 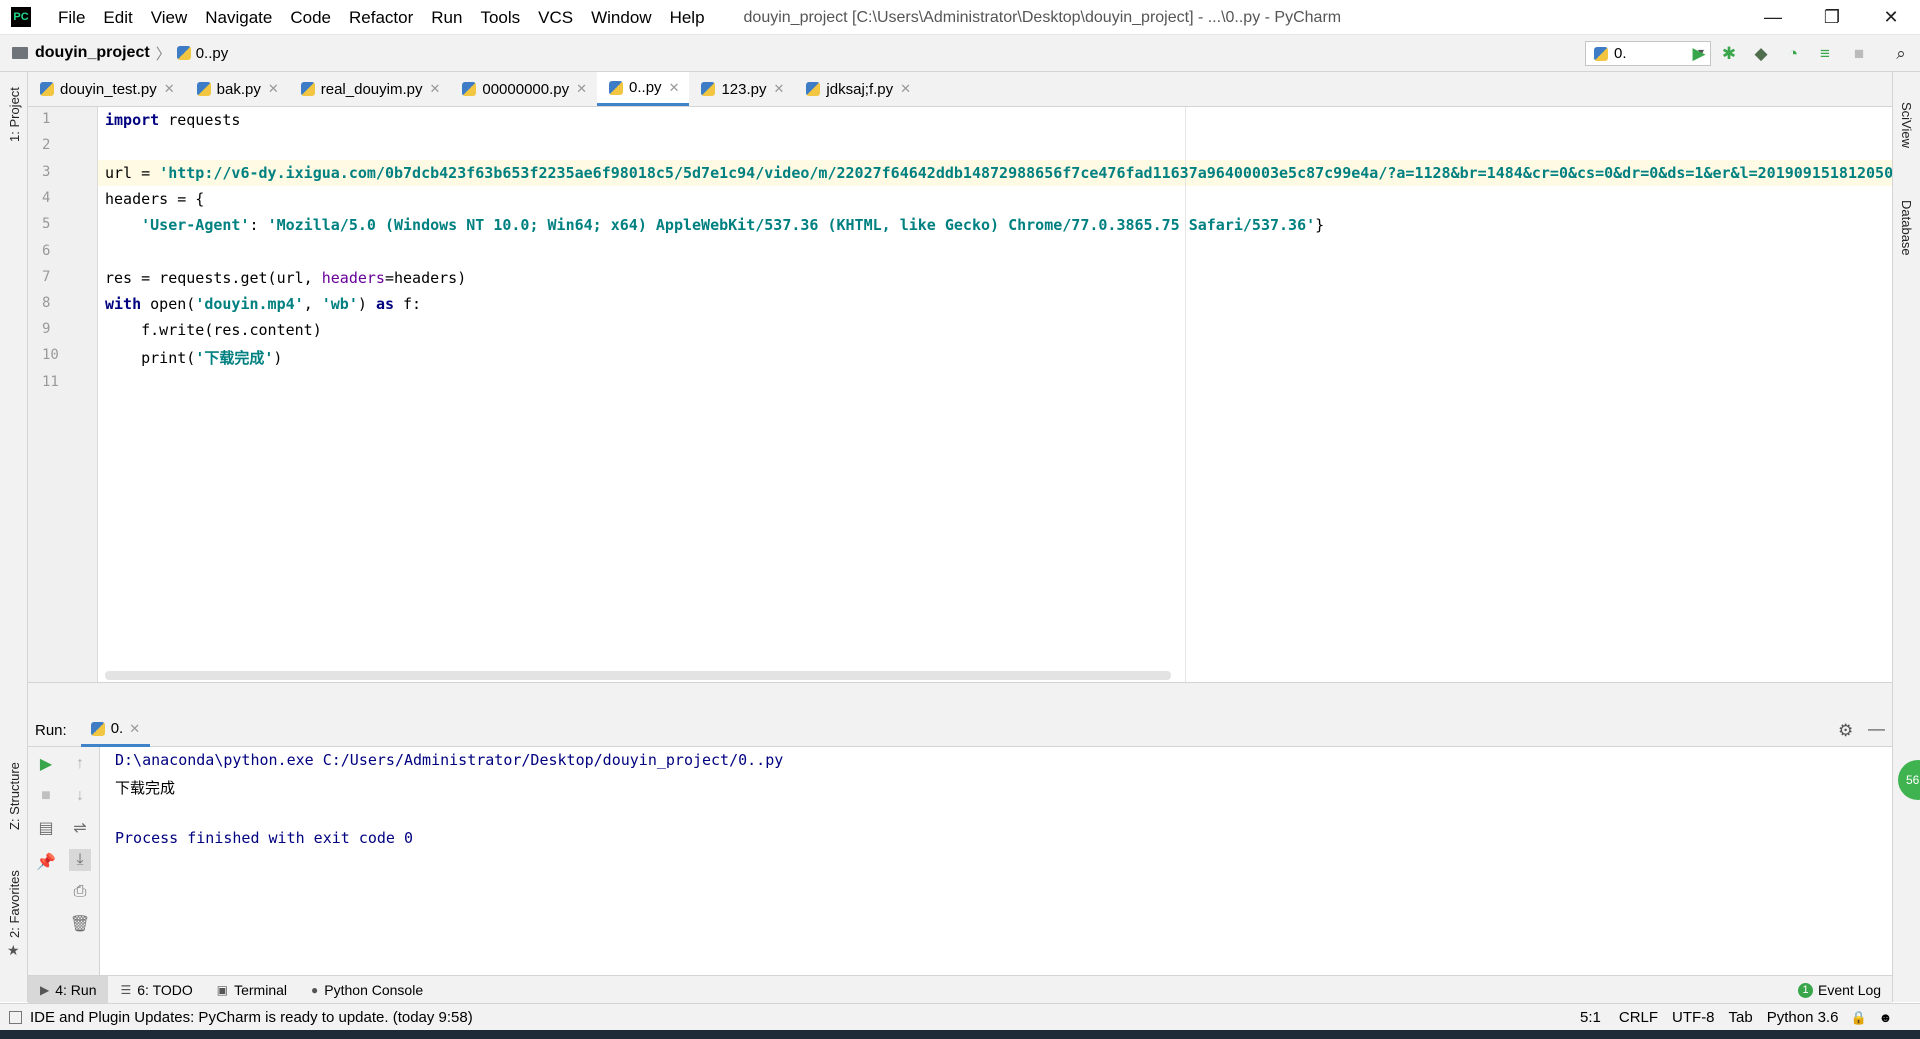 What do you see at coordinates (212, 53) in the screenshot?
I see `breadcrumb-file: 0..py` at bounding box center [212, 53].